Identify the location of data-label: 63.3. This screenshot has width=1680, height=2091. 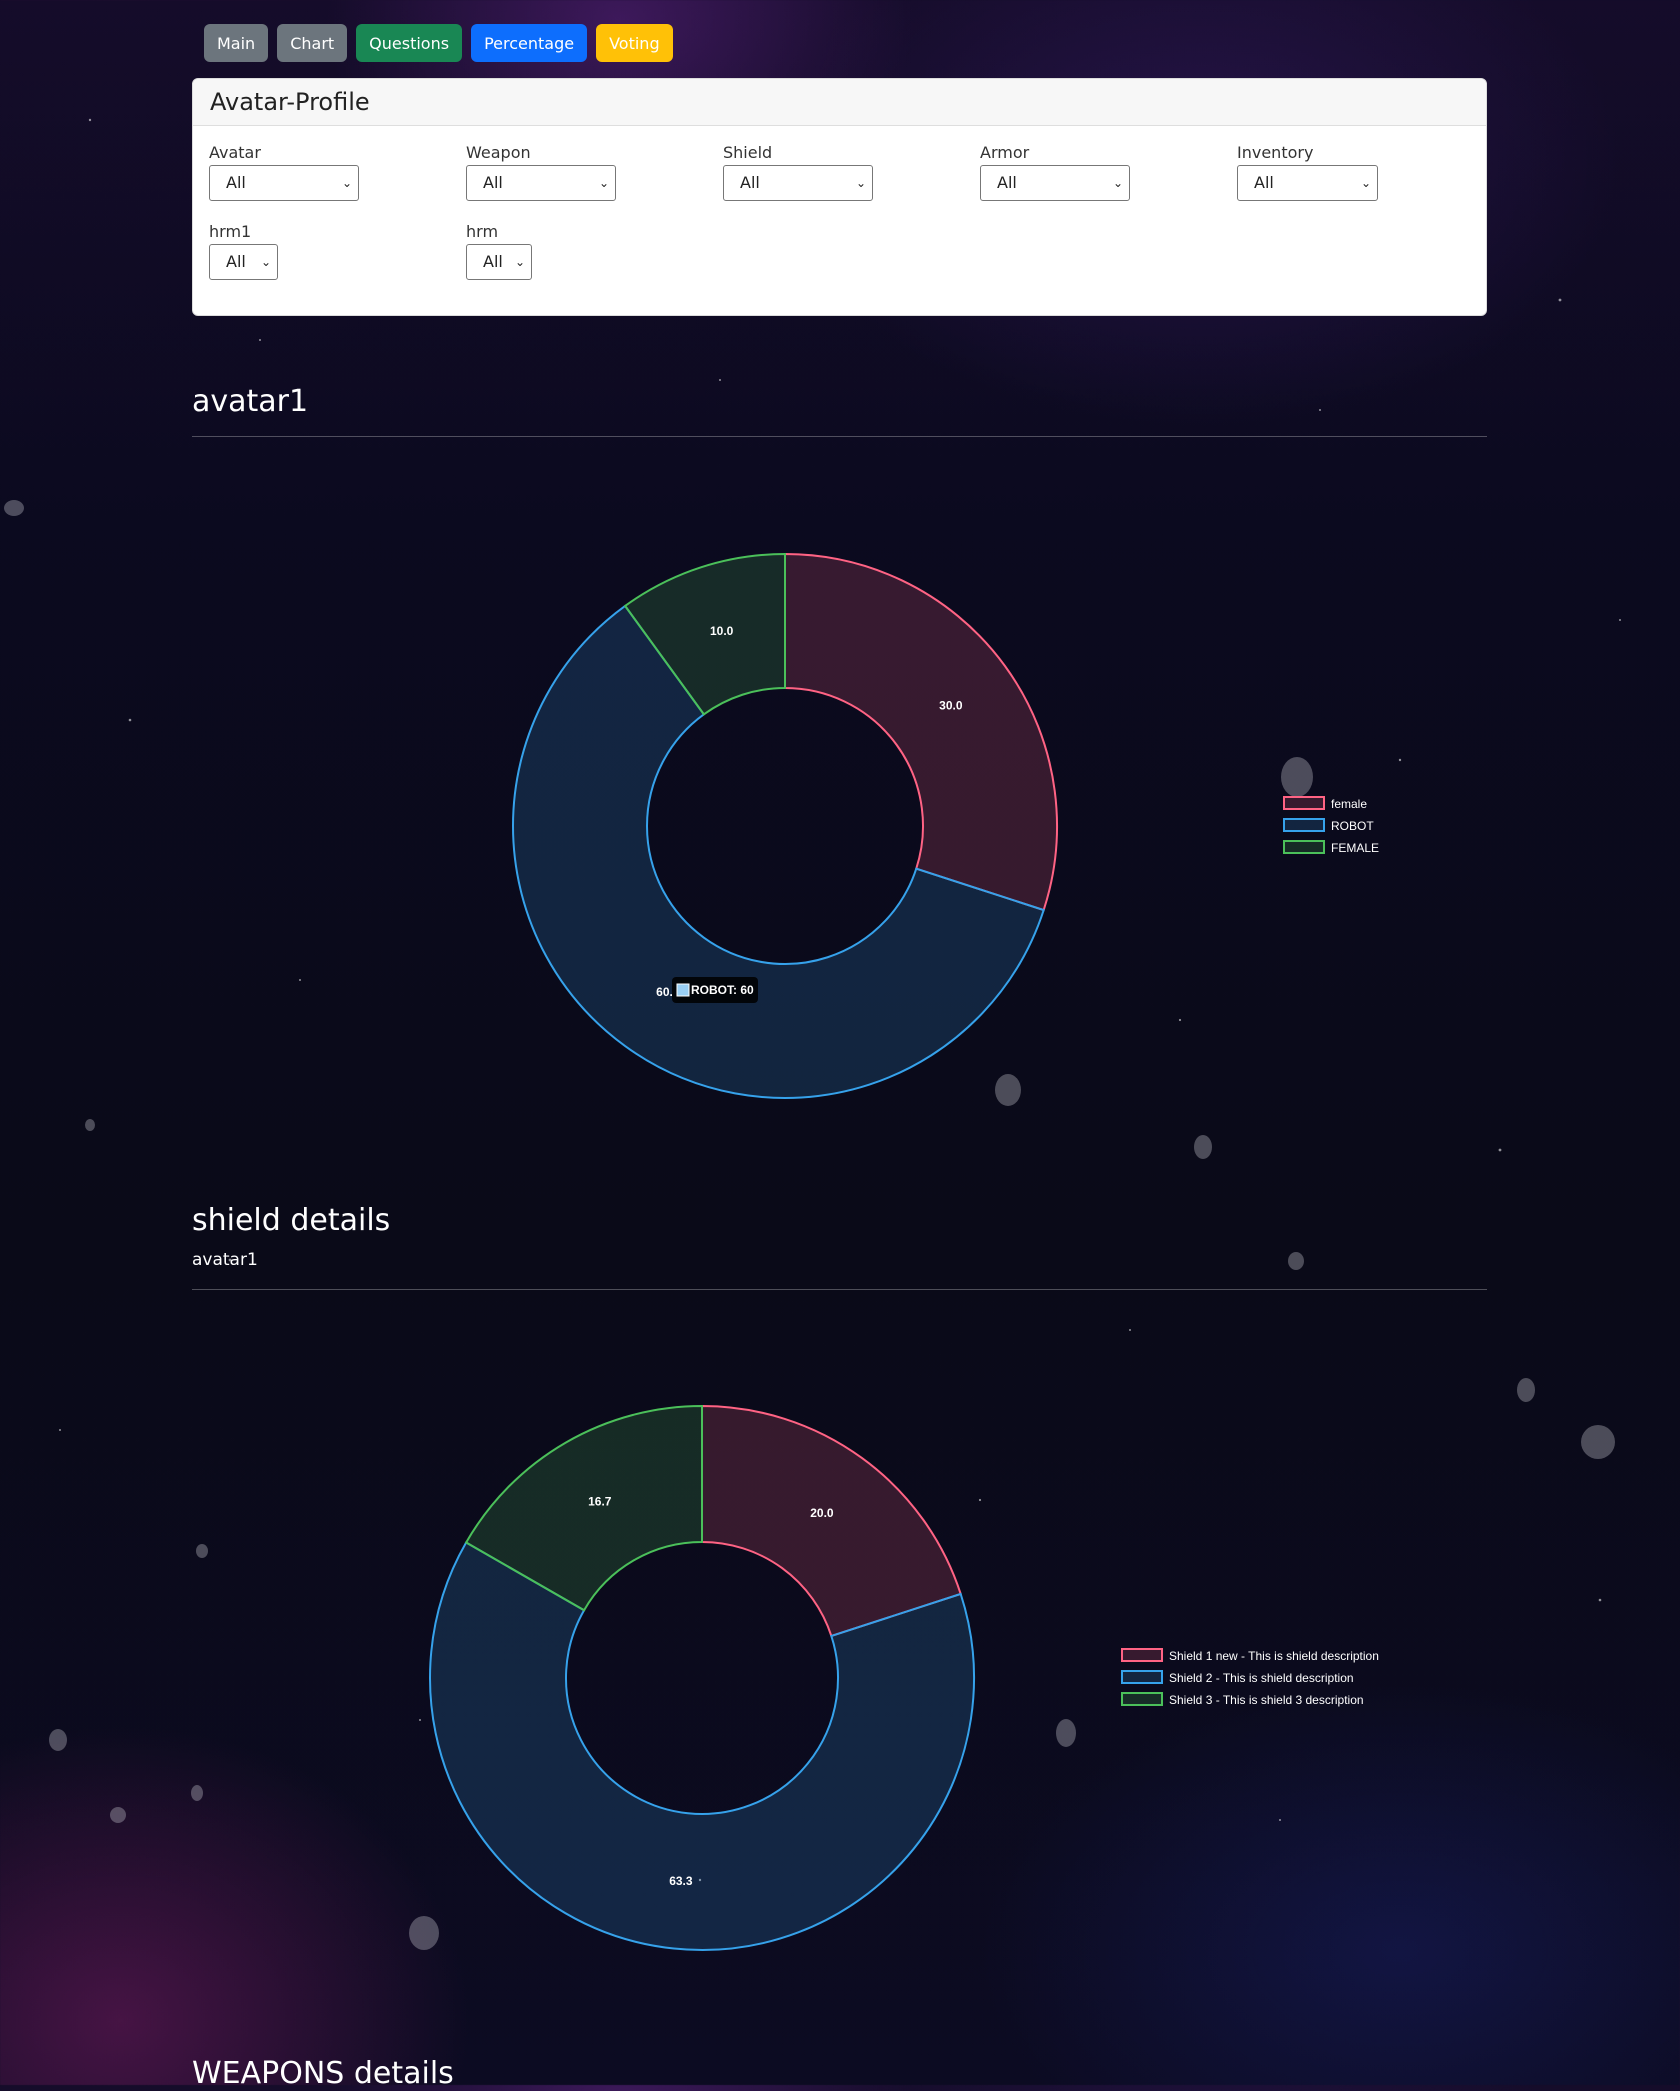
(681, 1881).